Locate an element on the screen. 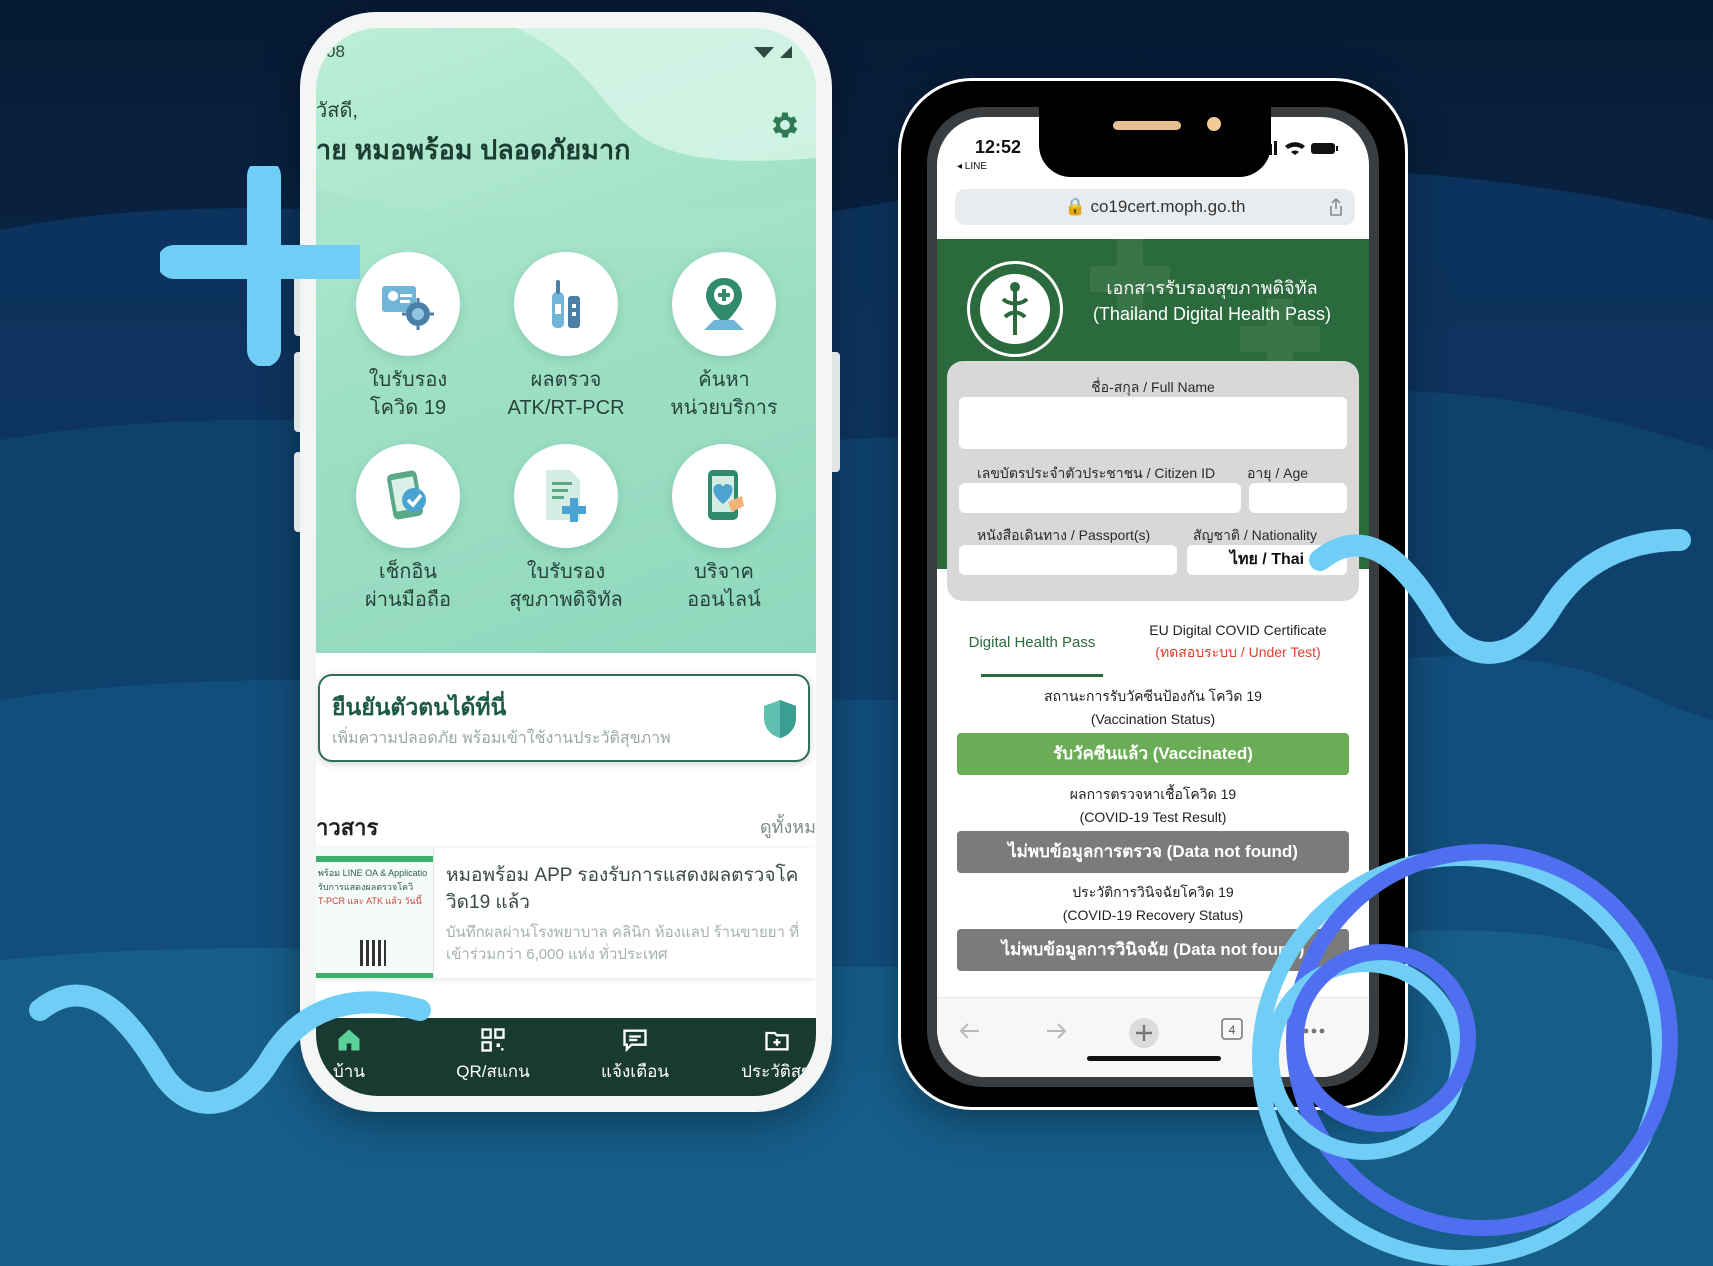 Image resolution: width=1713 pixels, height=1266 pixels. side-button is located at coordinates (297, 492).